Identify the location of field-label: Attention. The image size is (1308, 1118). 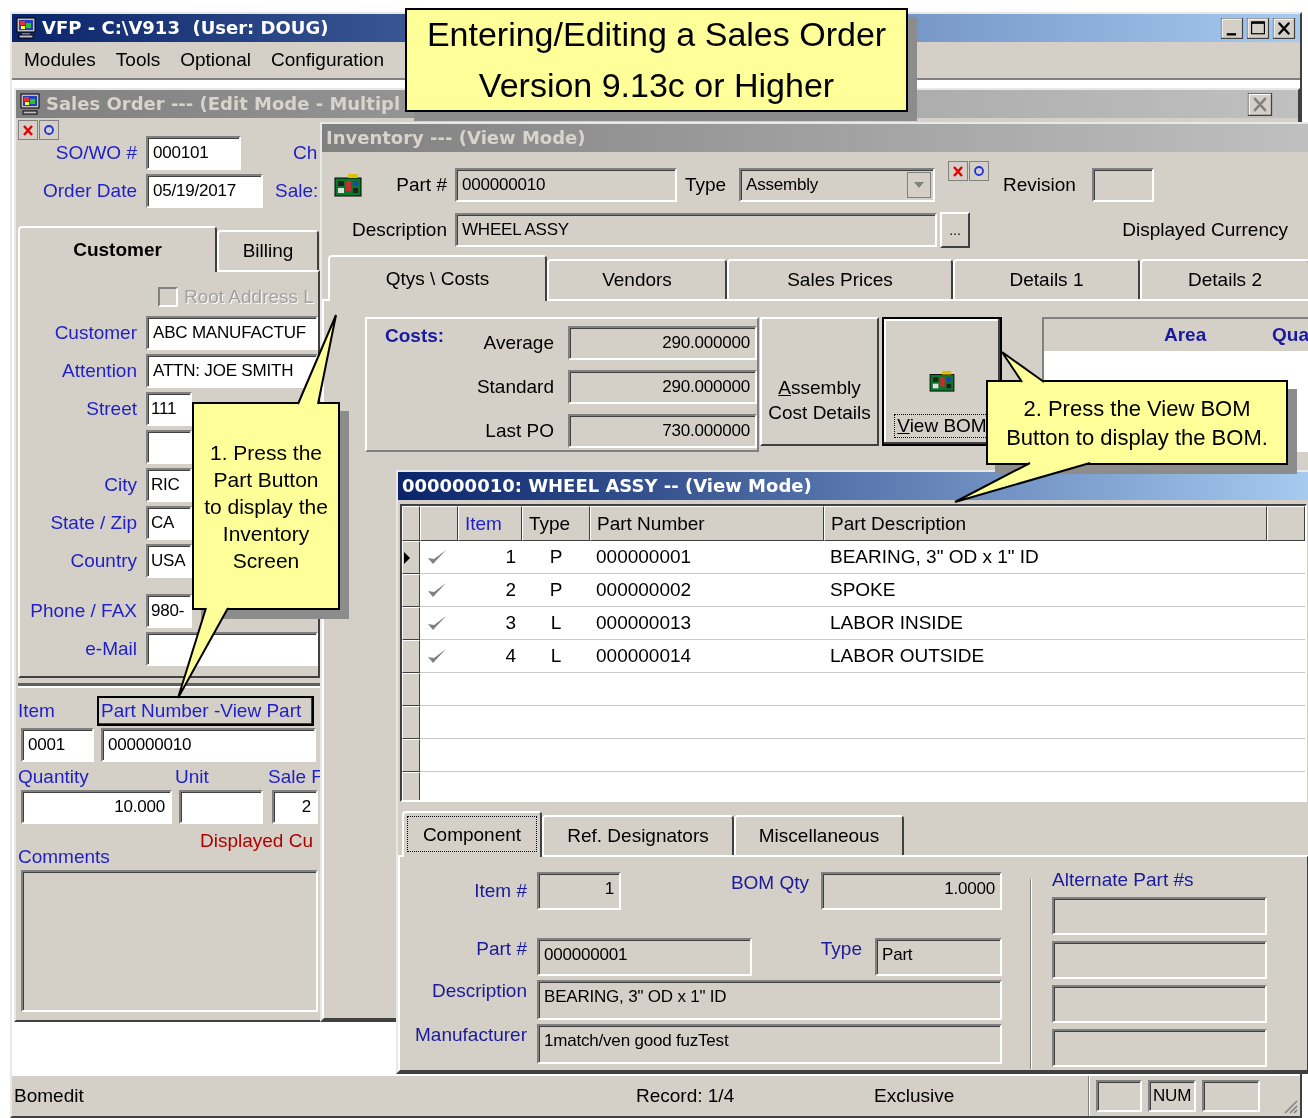
(99, 371).